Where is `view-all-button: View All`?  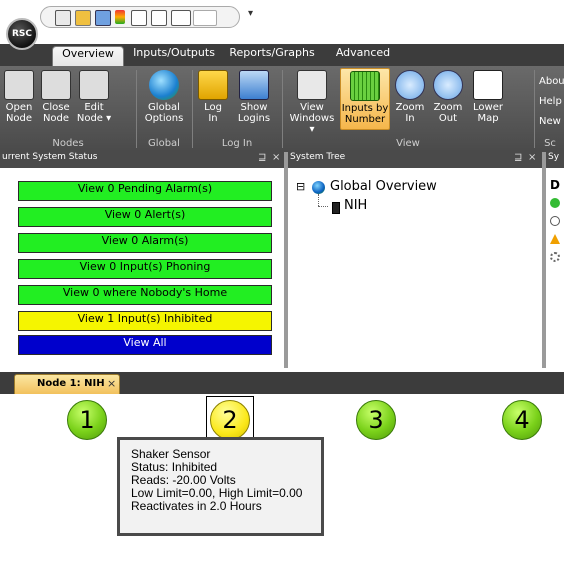
view-all-button: View All is located at coordinates (145, 345).